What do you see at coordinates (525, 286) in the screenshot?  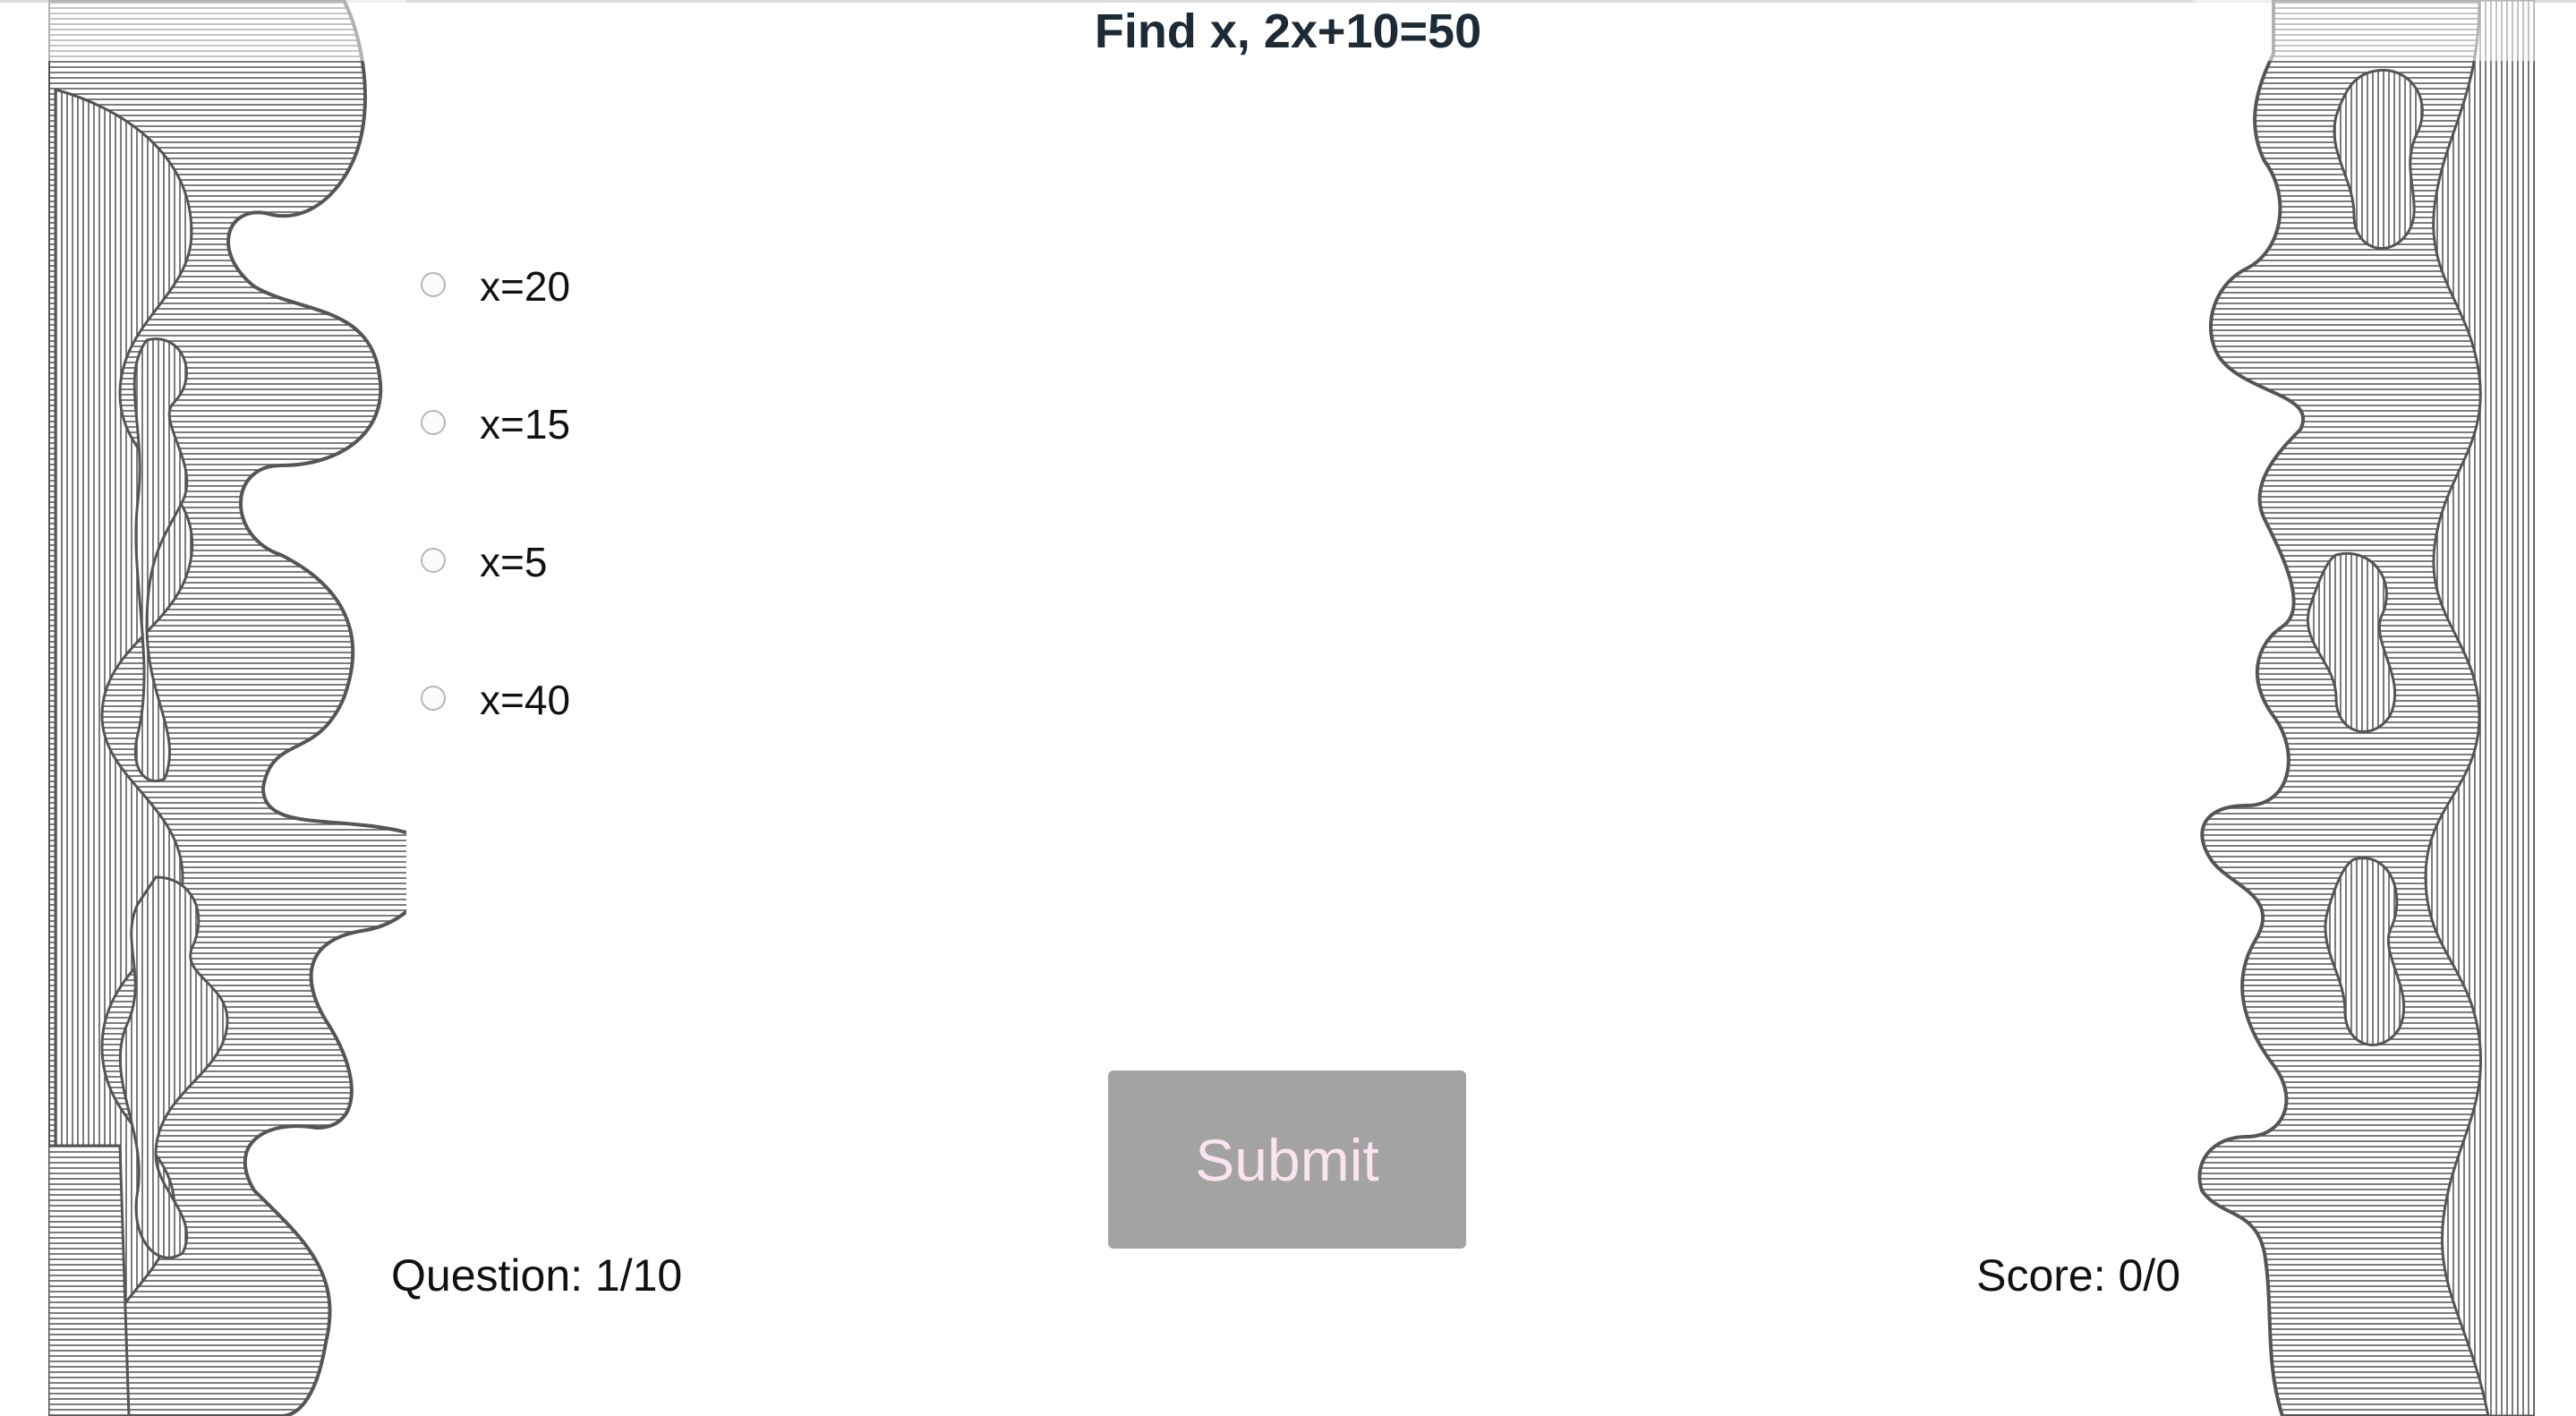 I see `answer-label: x=20` at bounding box center [525, 286].